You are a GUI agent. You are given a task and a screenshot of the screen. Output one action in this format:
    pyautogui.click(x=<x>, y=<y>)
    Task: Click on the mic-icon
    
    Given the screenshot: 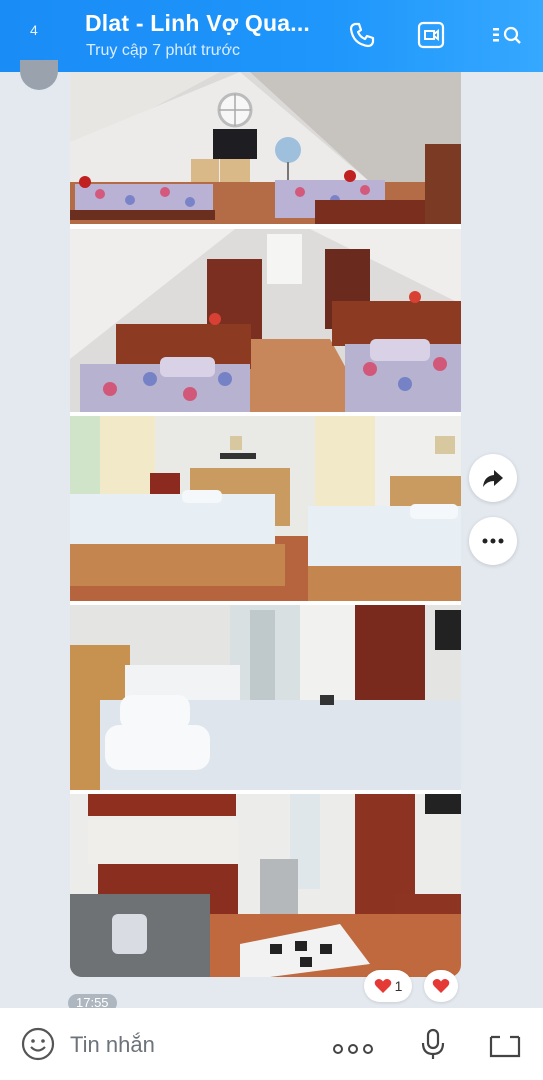 What is the action you would take?
    pyautogui.click(x=433, y=1044)
    